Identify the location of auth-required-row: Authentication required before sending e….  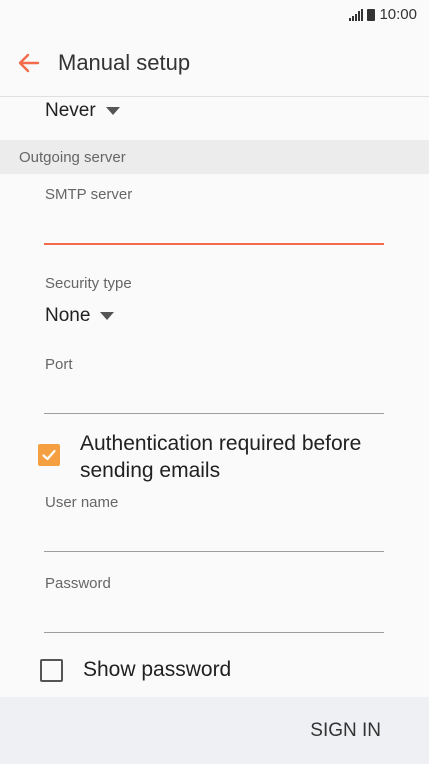
(218, 457).